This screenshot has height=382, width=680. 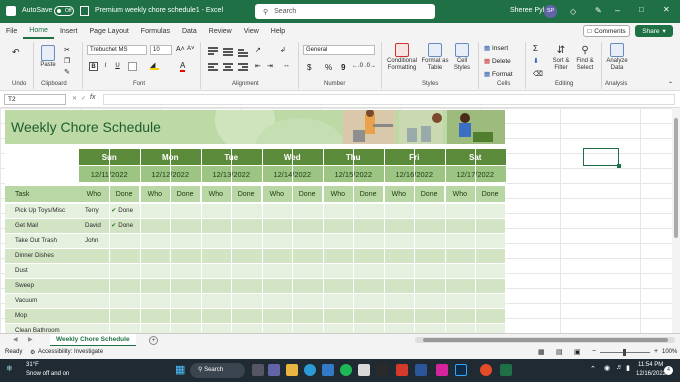 What do you see at coordinates (641, 9) in the screenshot?
I see `restore-icon: □` at bounding box center [641, 9].